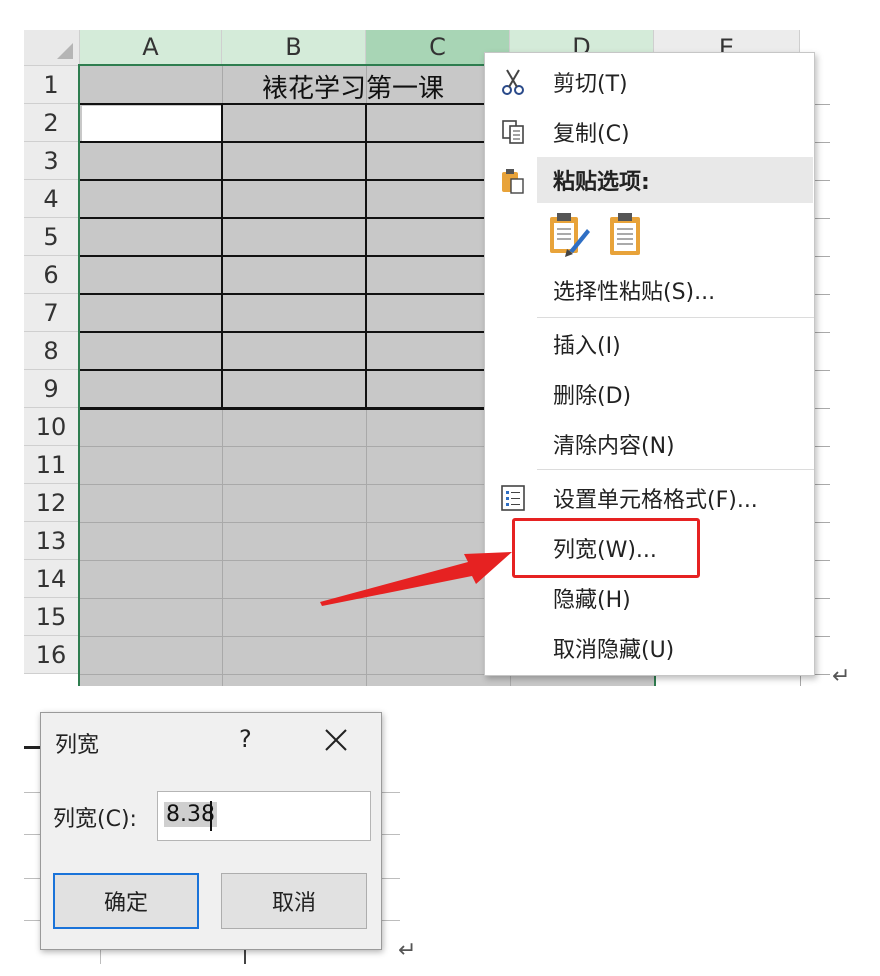  What do you see at coordinates (592, 396) in the screenshot?
I see `menu-item-delete-label: 删除(D)` at bounding box center [592, 396].